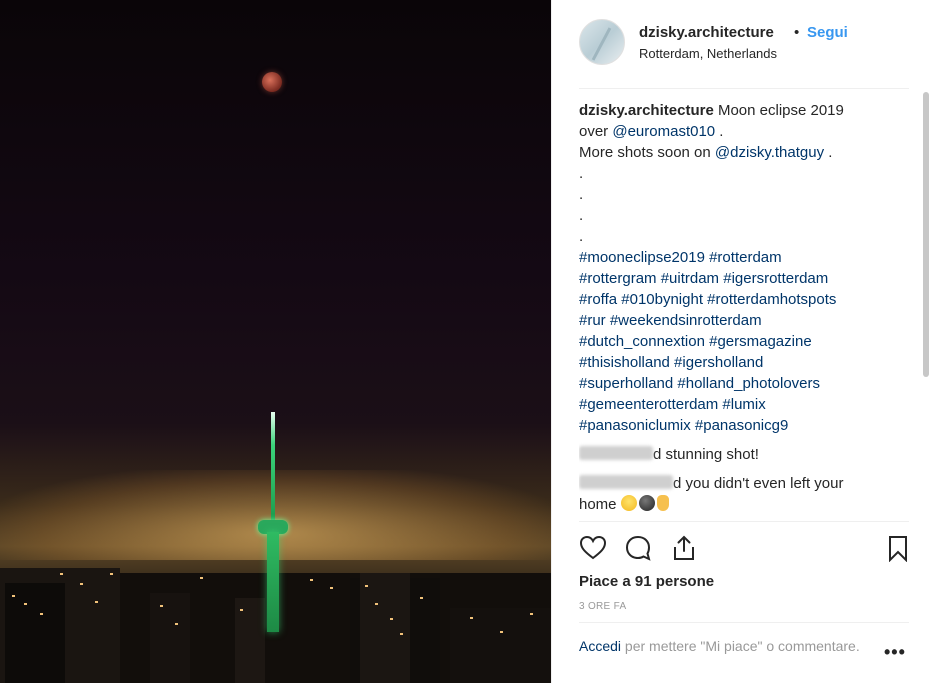 Image resolution: width=930 pixels, height=683 pixels. I want to click on hashtag-line: #roffa #010bynight #rotterdamhotspots, so click(749, 299).